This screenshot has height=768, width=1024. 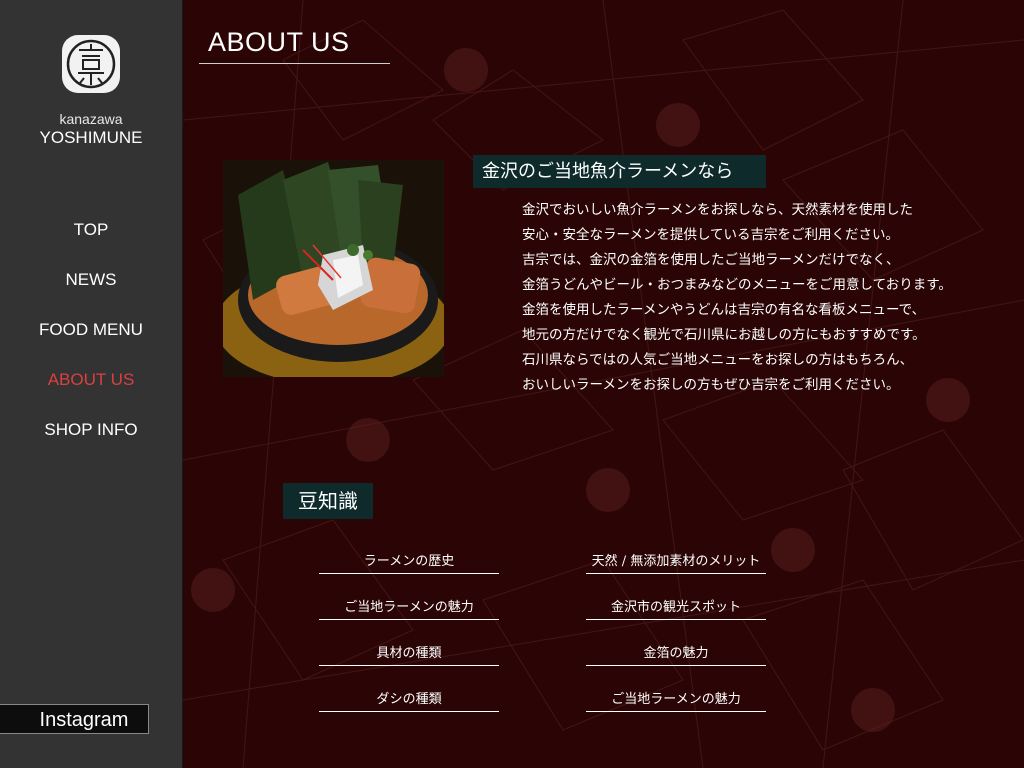 I want to click on ramen-photo, so click(x=333, y=268).